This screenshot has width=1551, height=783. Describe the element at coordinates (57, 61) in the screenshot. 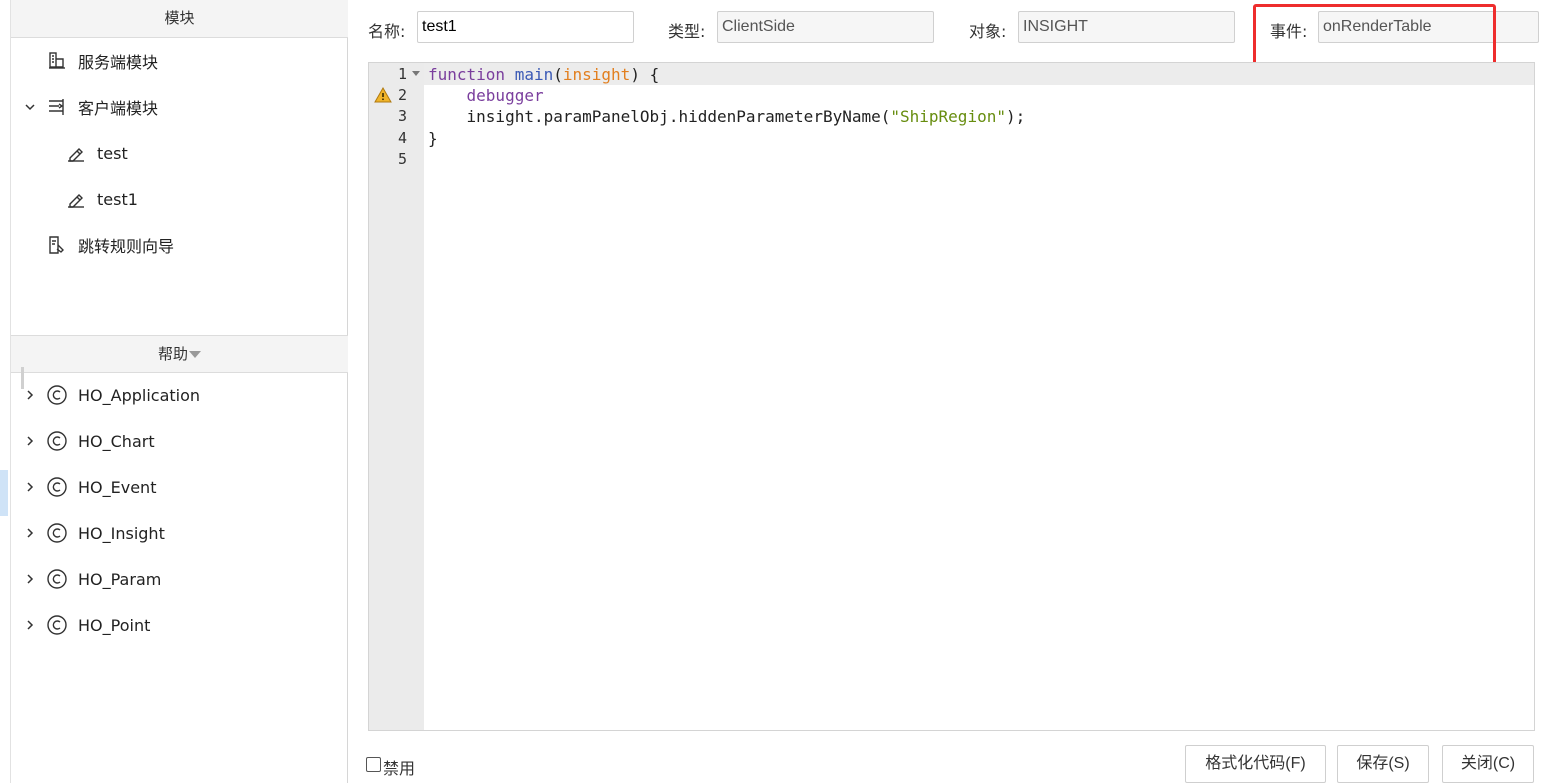

I see `server-module-icon` at that location.